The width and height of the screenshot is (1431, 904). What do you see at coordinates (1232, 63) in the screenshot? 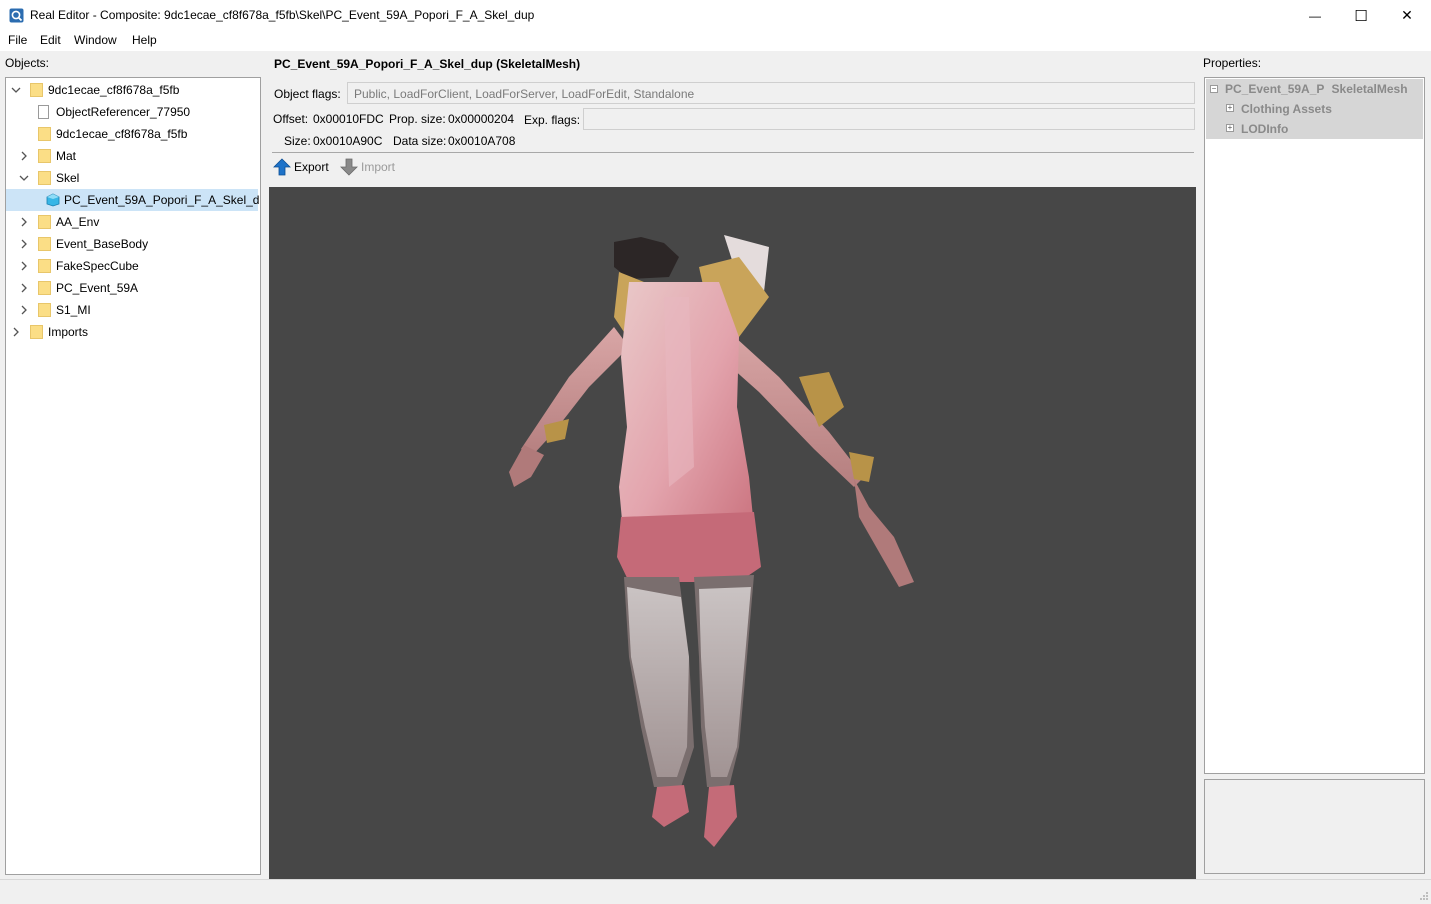
I see `properties-label: Properties:` at bounding box center [1232, 63].